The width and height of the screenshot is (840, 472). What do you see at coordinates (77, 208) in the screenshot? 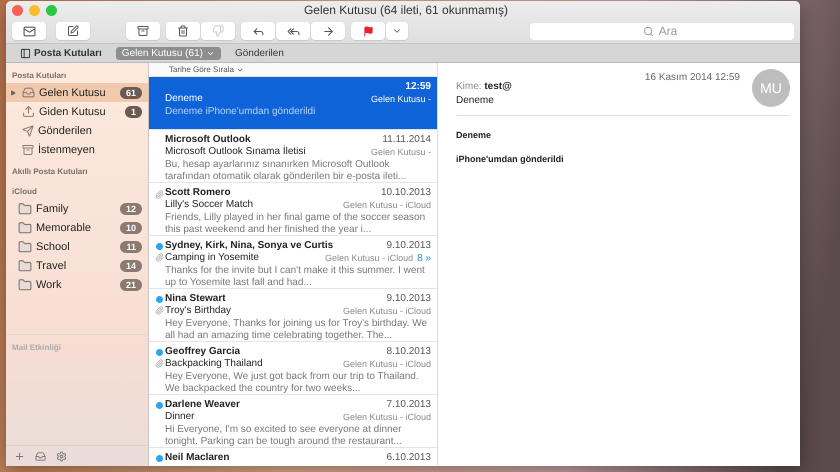
I see `mailbox-item: Family 12` at bounding box center [77, 208].